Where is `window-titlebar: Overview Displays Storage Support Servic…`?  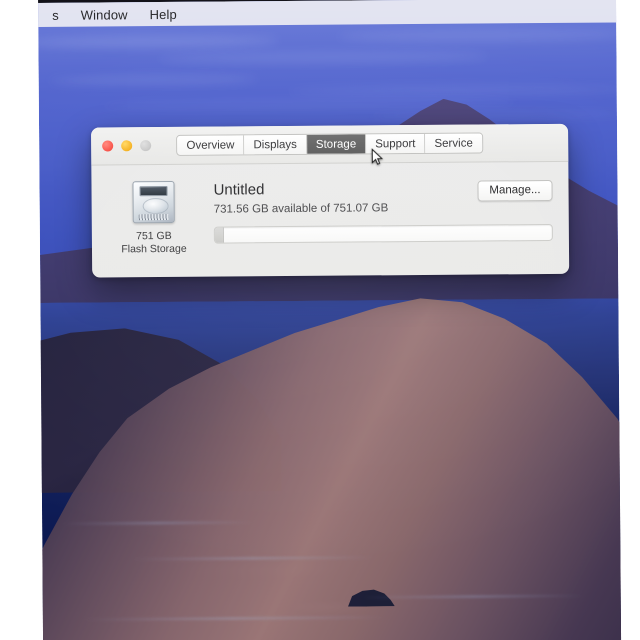
window-titlebar: Overview Displays Storage Support Servic… is located at coordinates (330, 144).